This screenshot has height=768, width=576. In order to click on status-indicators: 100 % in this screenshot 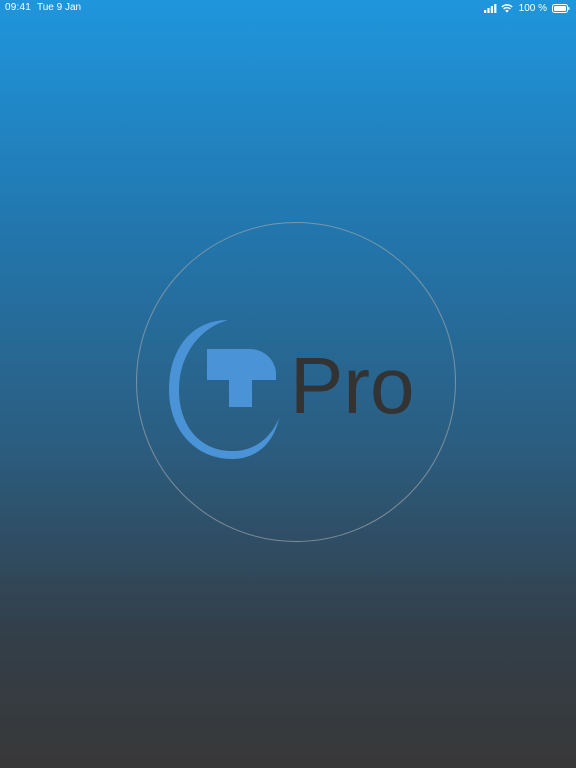, I will do `click(526, 8)`.